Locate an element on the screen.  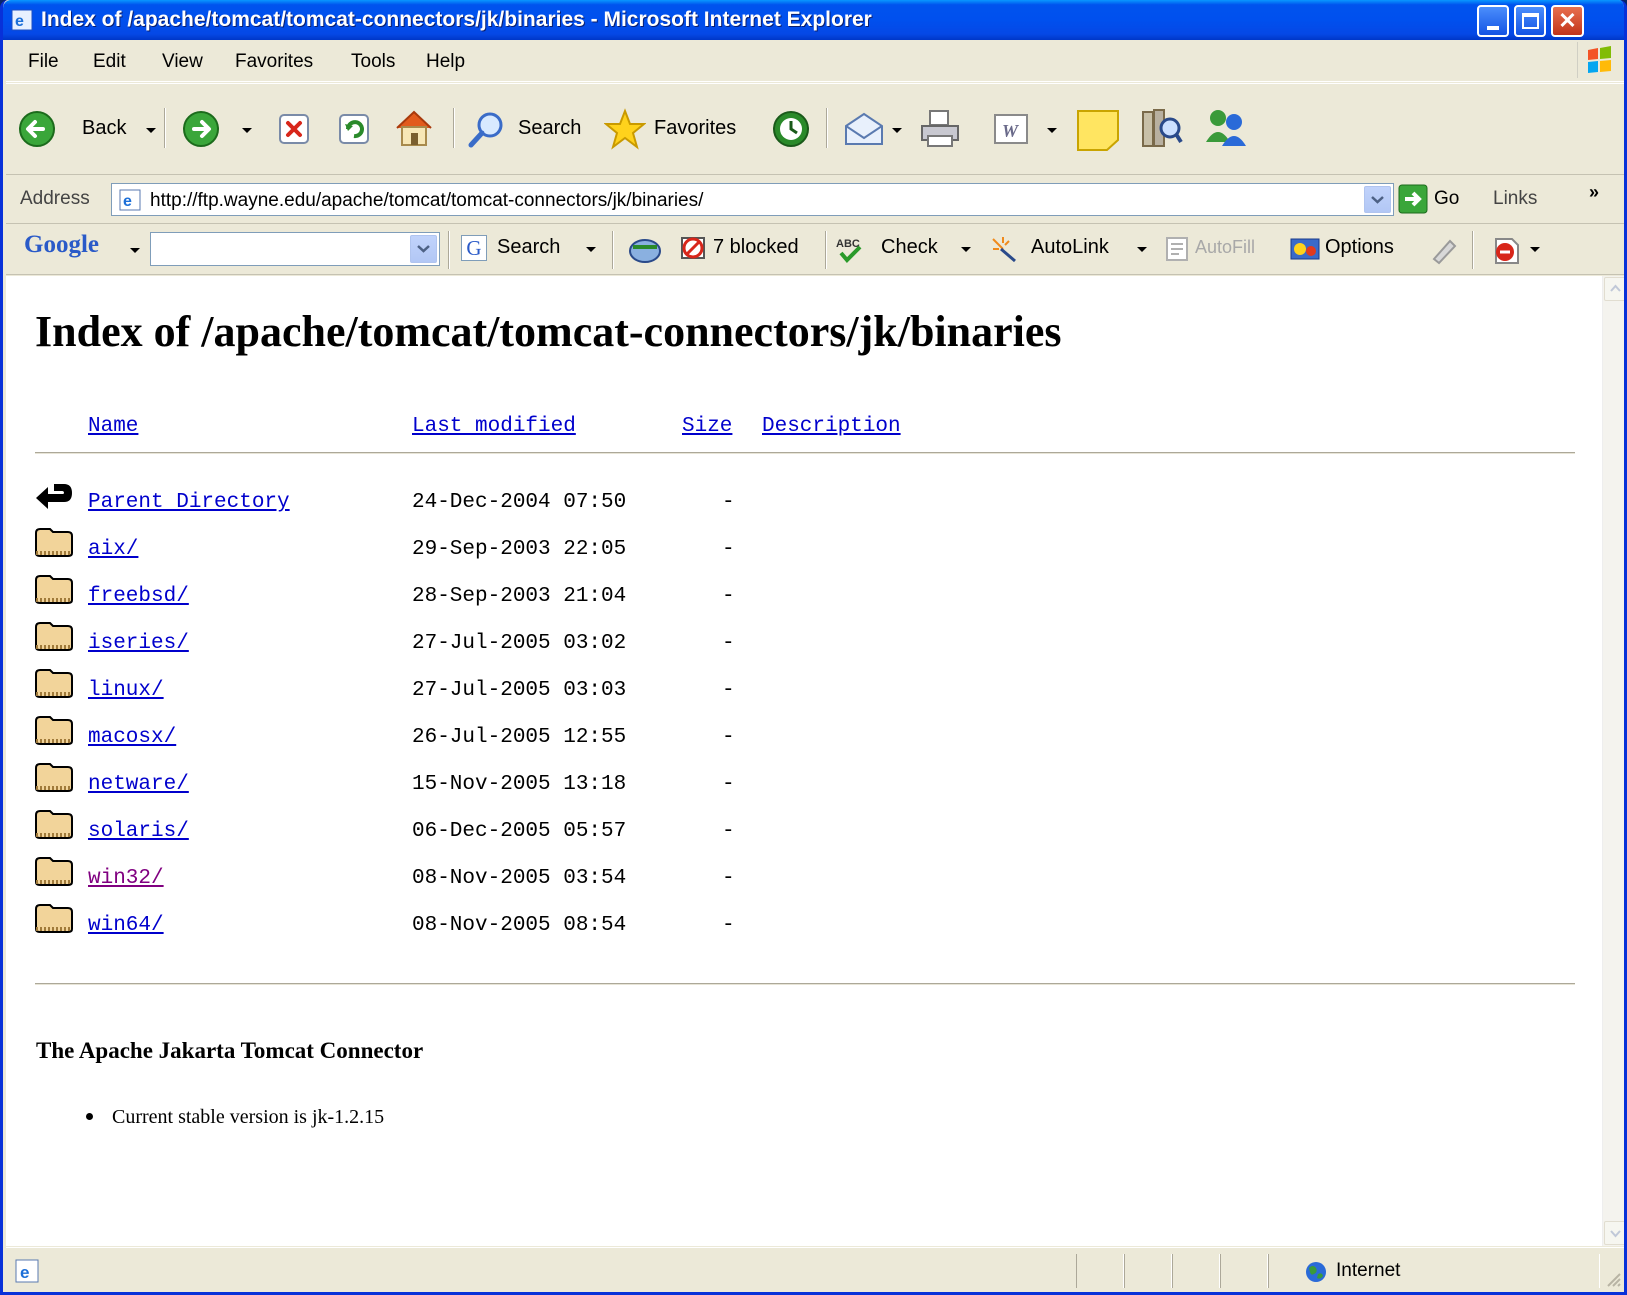
entry-size: - is located at coordinates (728, 737).